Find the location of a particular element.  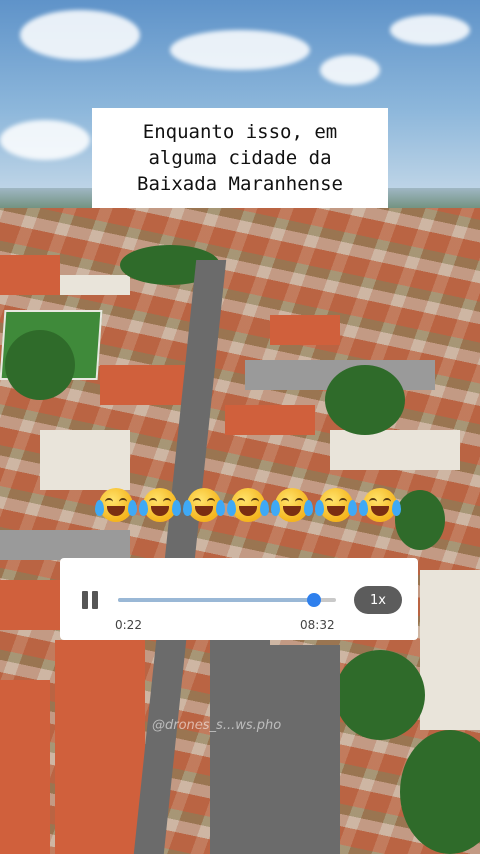

progress-fill is located at coordinates (216, 600).